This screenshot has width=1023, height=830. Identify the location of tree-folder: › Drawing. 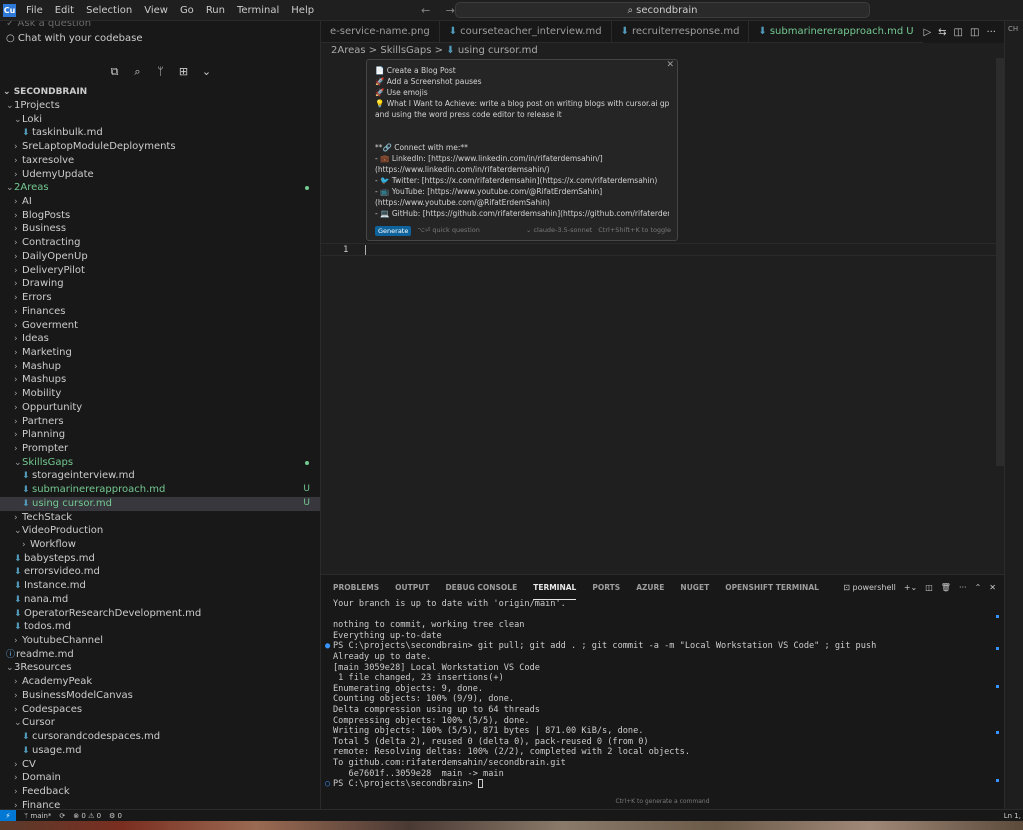
(160, 284).